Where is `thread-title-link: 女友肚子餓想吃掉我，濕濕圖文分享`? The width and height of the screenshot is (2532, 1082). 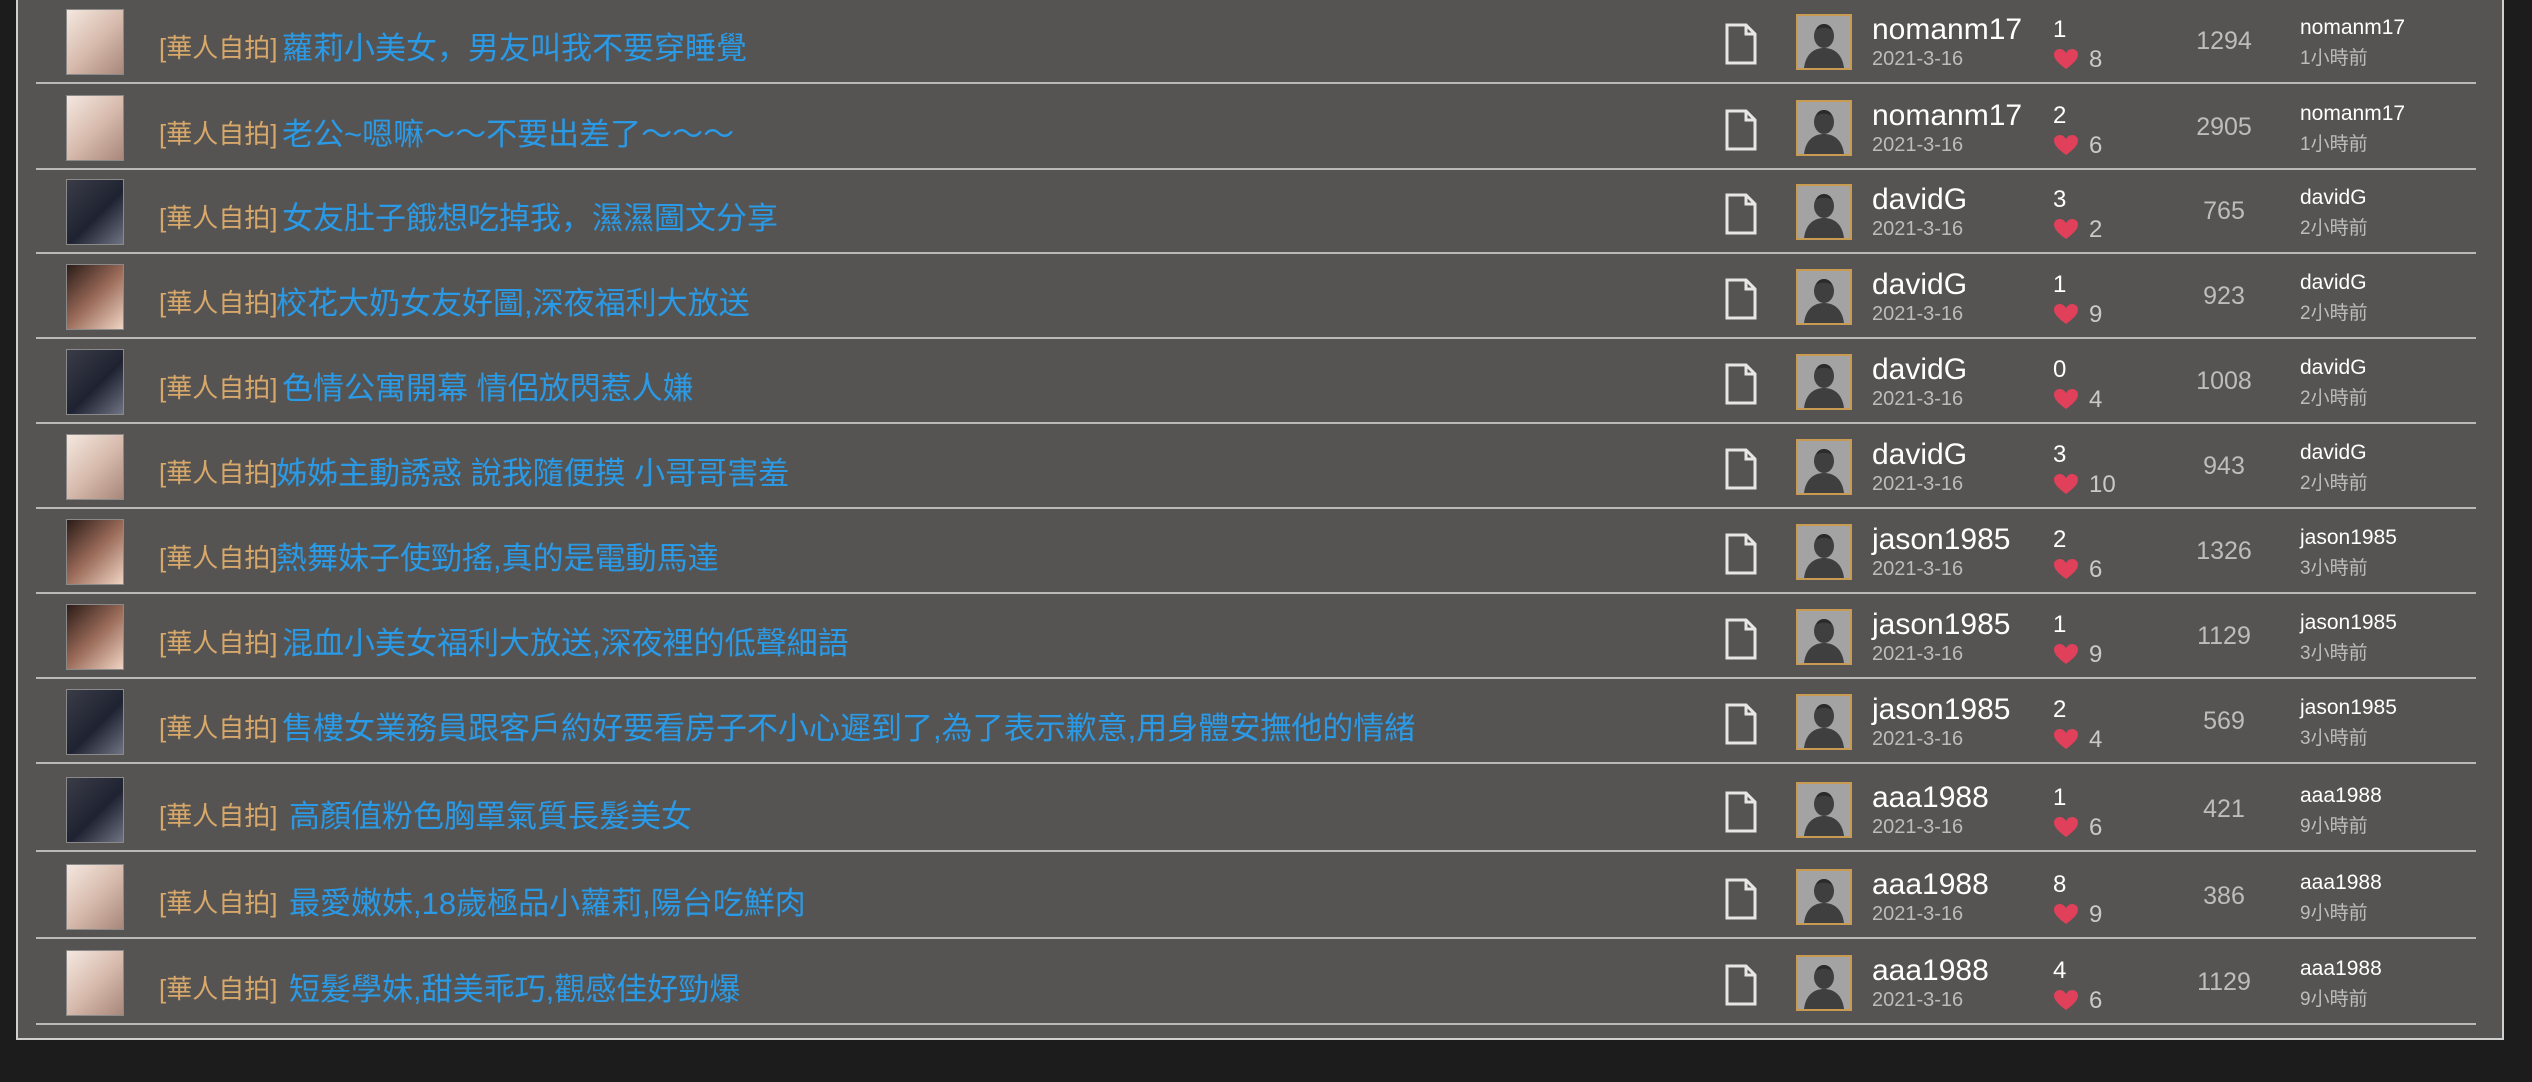
thread-title-link: 女友肚子餓想吃掉我，濕濕圖文分享 is located at coordinates (530, 215).